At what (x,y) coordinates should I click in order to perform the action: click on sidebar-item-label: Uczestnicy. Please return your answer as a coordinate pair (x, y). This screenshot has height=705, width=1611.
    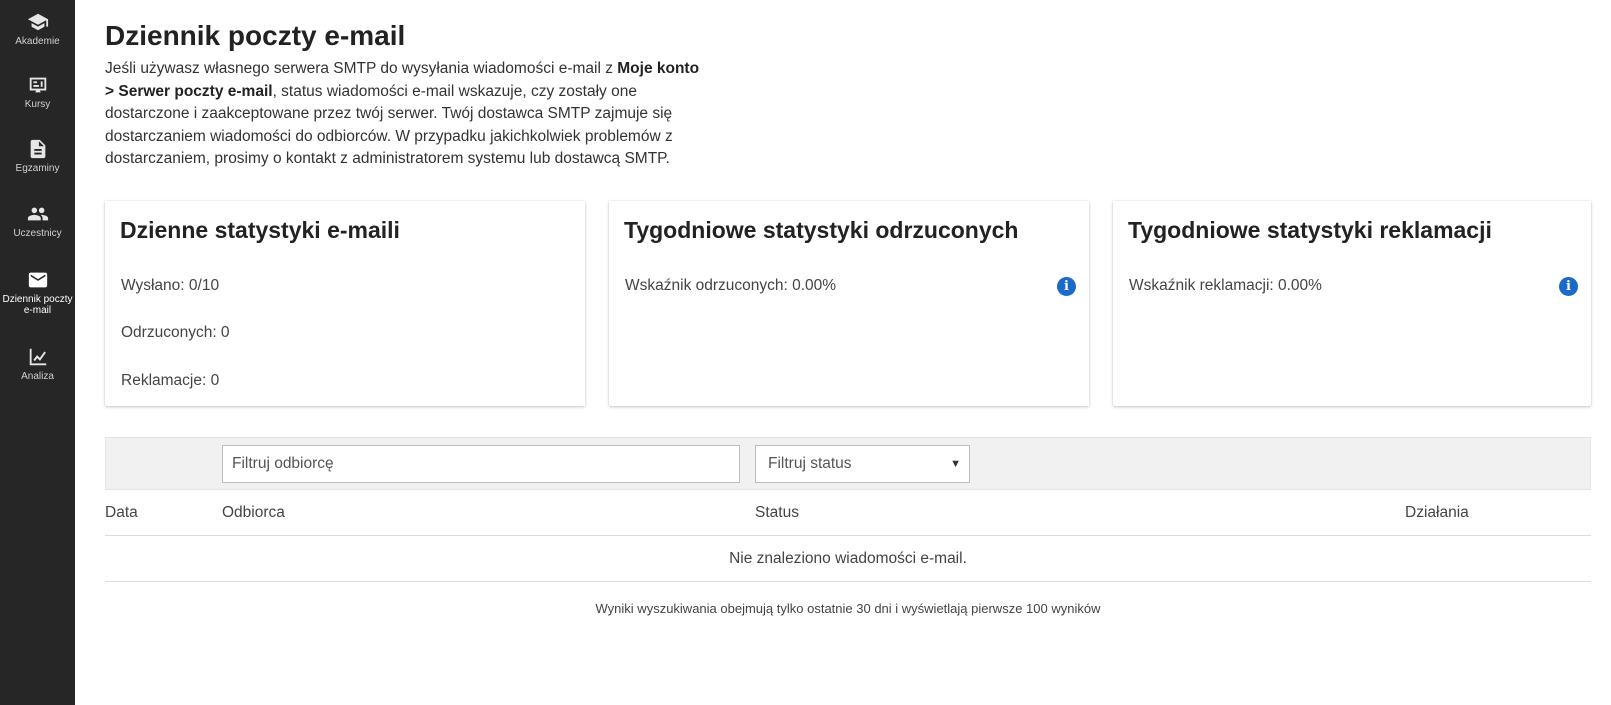
    Looking at the image, I should click on (37, 233).